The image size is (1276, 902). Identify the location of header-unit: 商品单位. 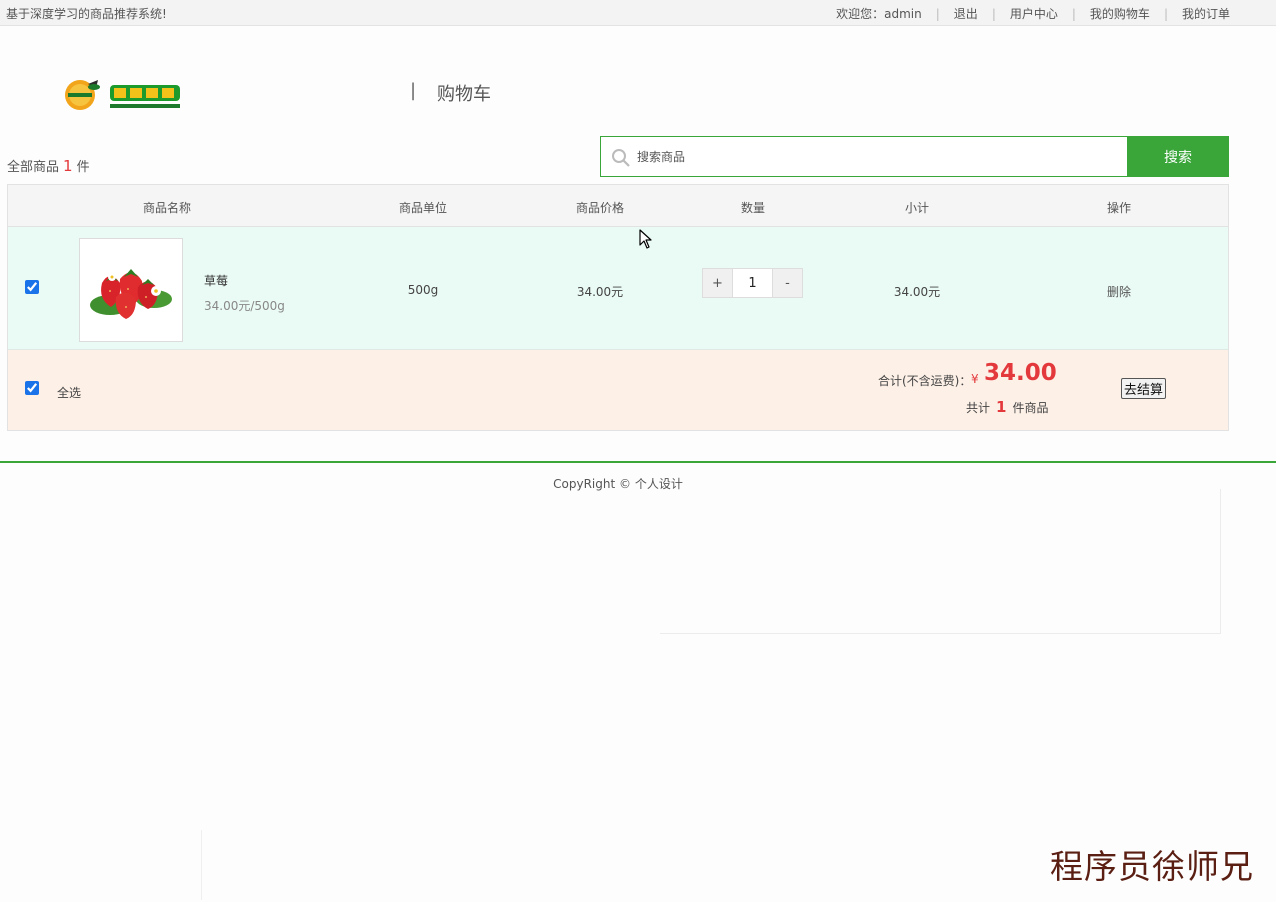
(423, 208).